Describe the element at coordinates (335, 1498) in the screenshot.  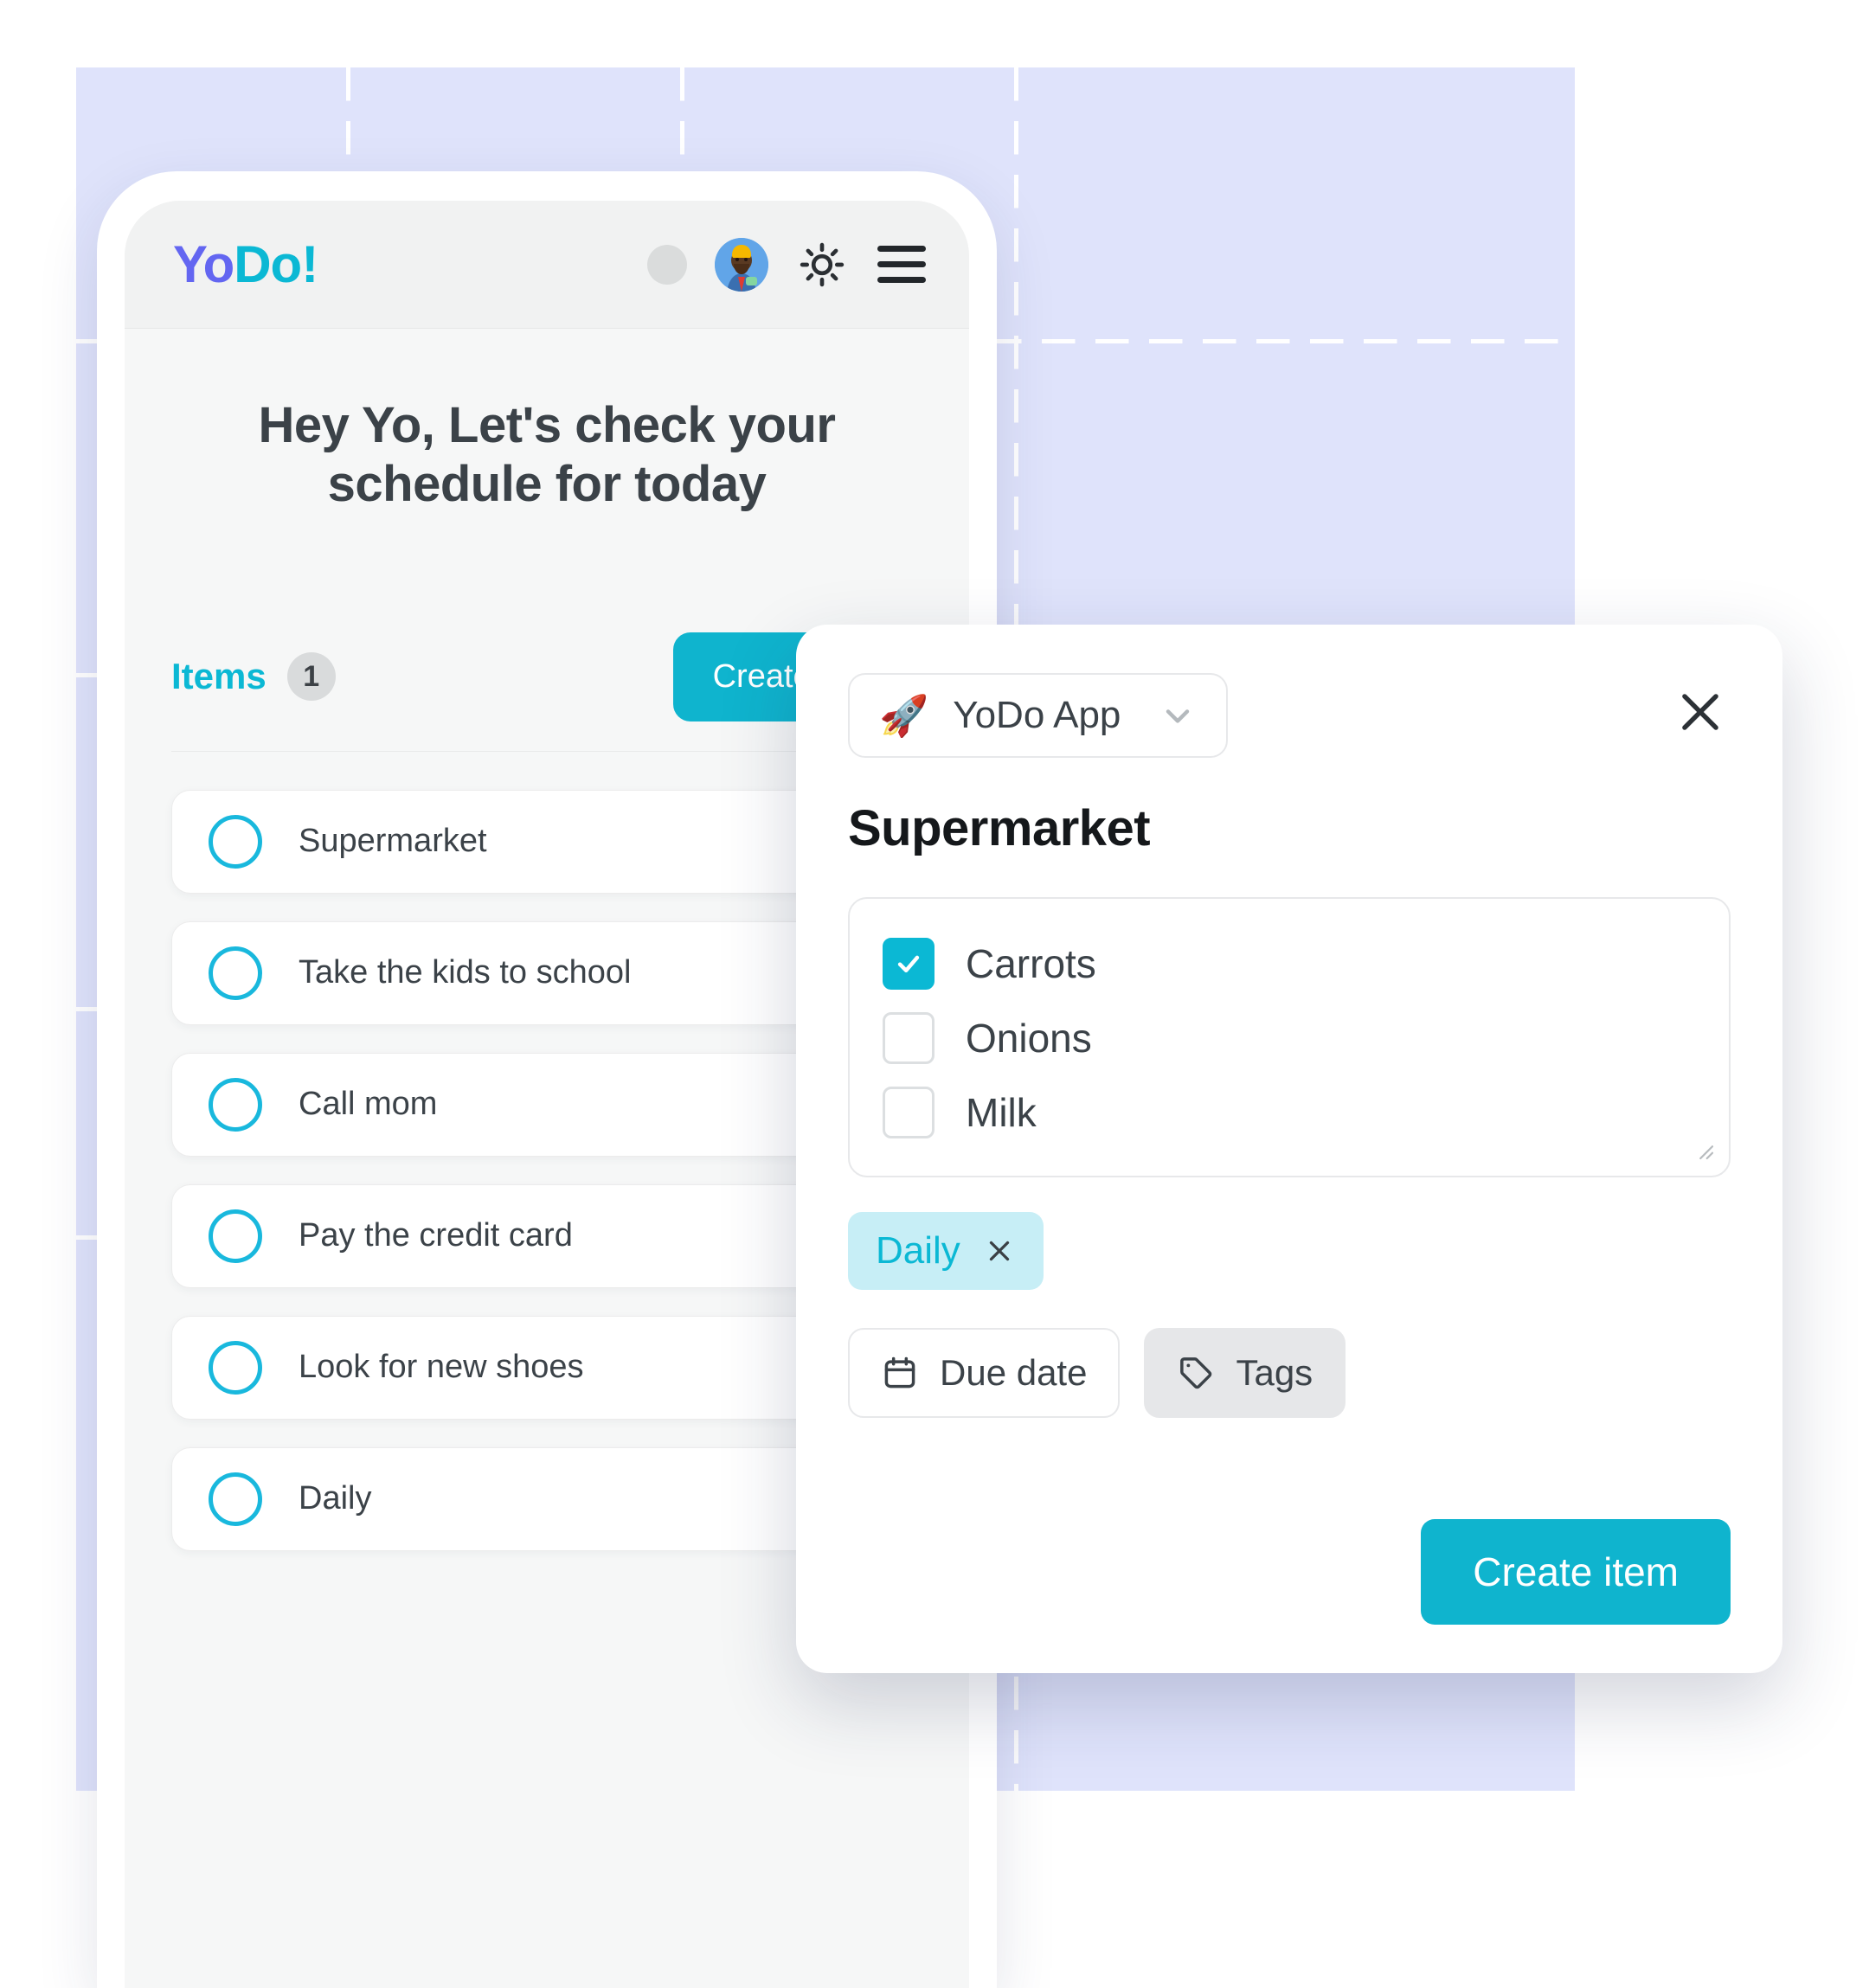
I see `task-label: Daily` at that location.